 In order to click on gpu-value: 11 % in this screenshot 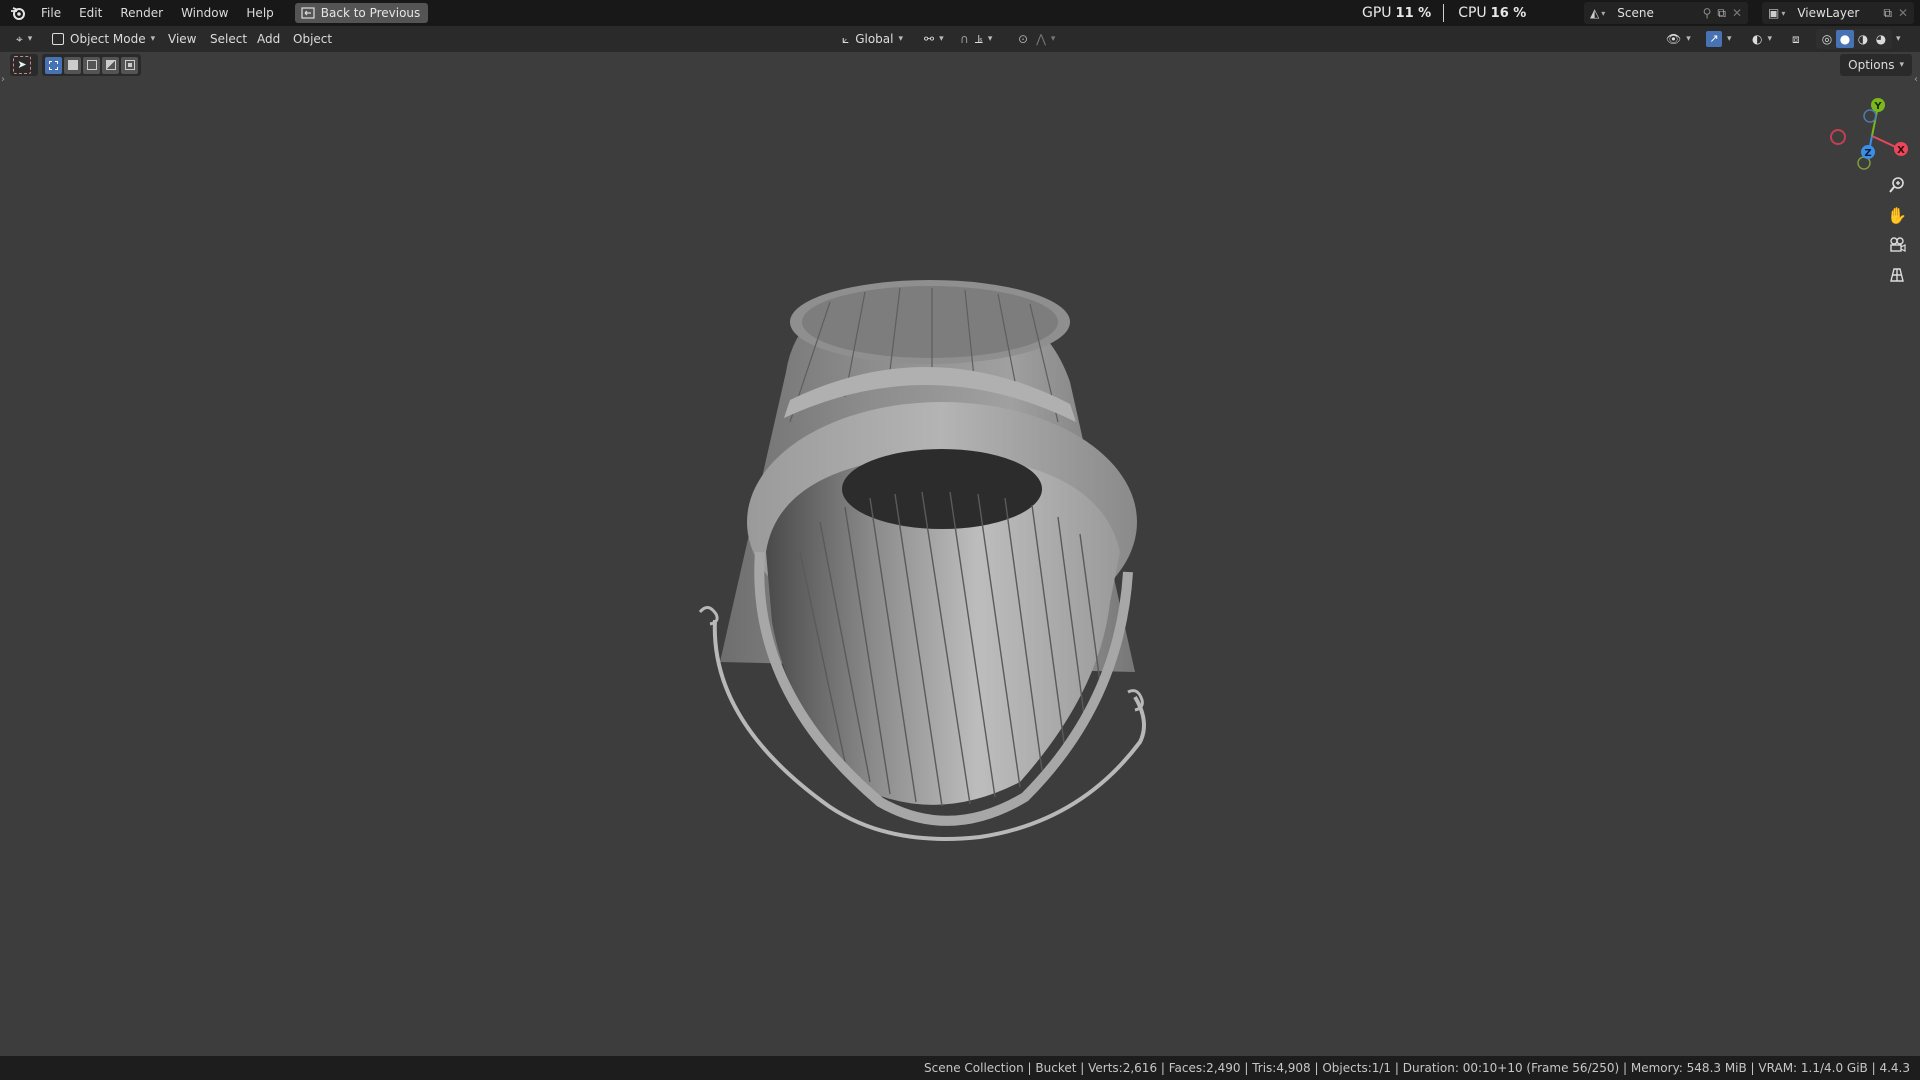, I will do `click(1413, 13)`.